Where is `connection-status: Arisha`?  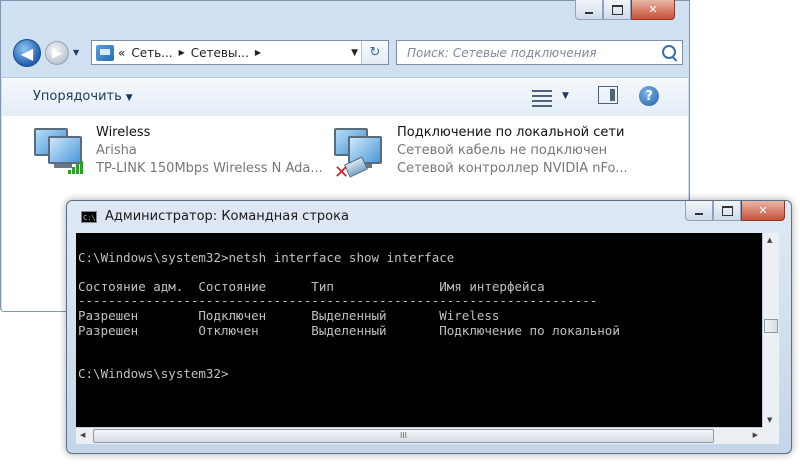 connection-status: Arisha is located at coordinates (116, 150).